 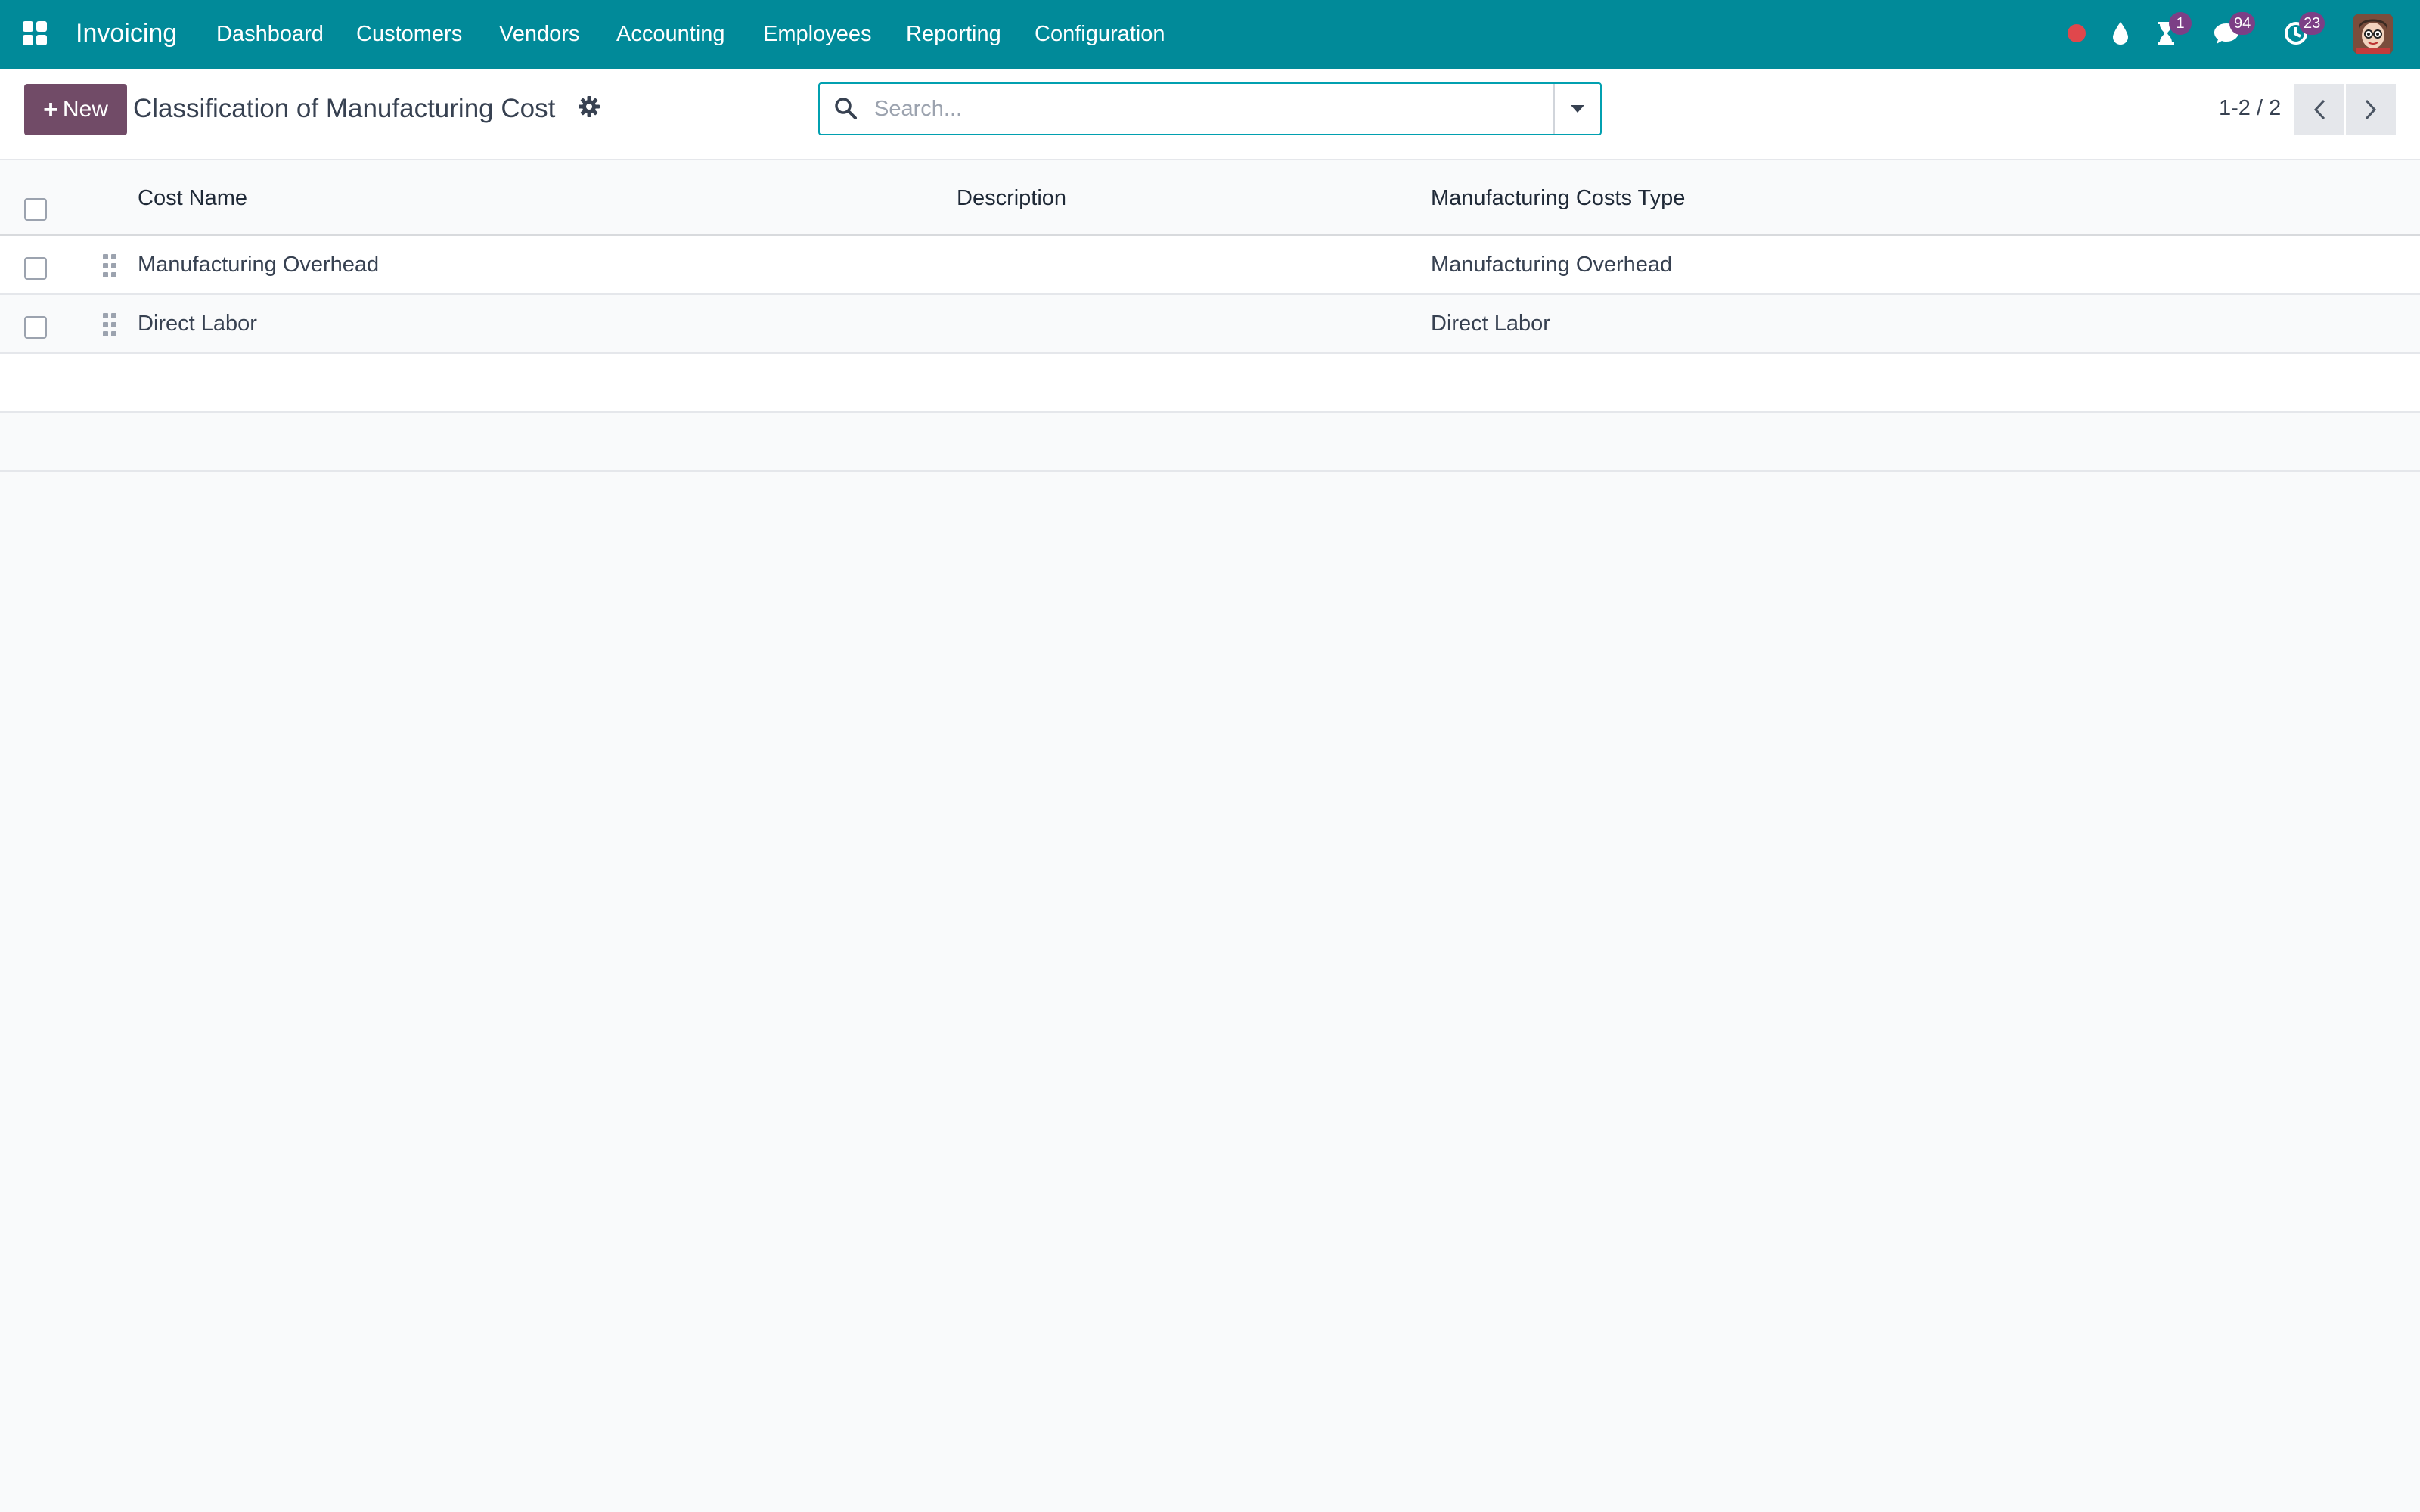 I want to click on messages-icon: 94, so click(x=2233, y=31).